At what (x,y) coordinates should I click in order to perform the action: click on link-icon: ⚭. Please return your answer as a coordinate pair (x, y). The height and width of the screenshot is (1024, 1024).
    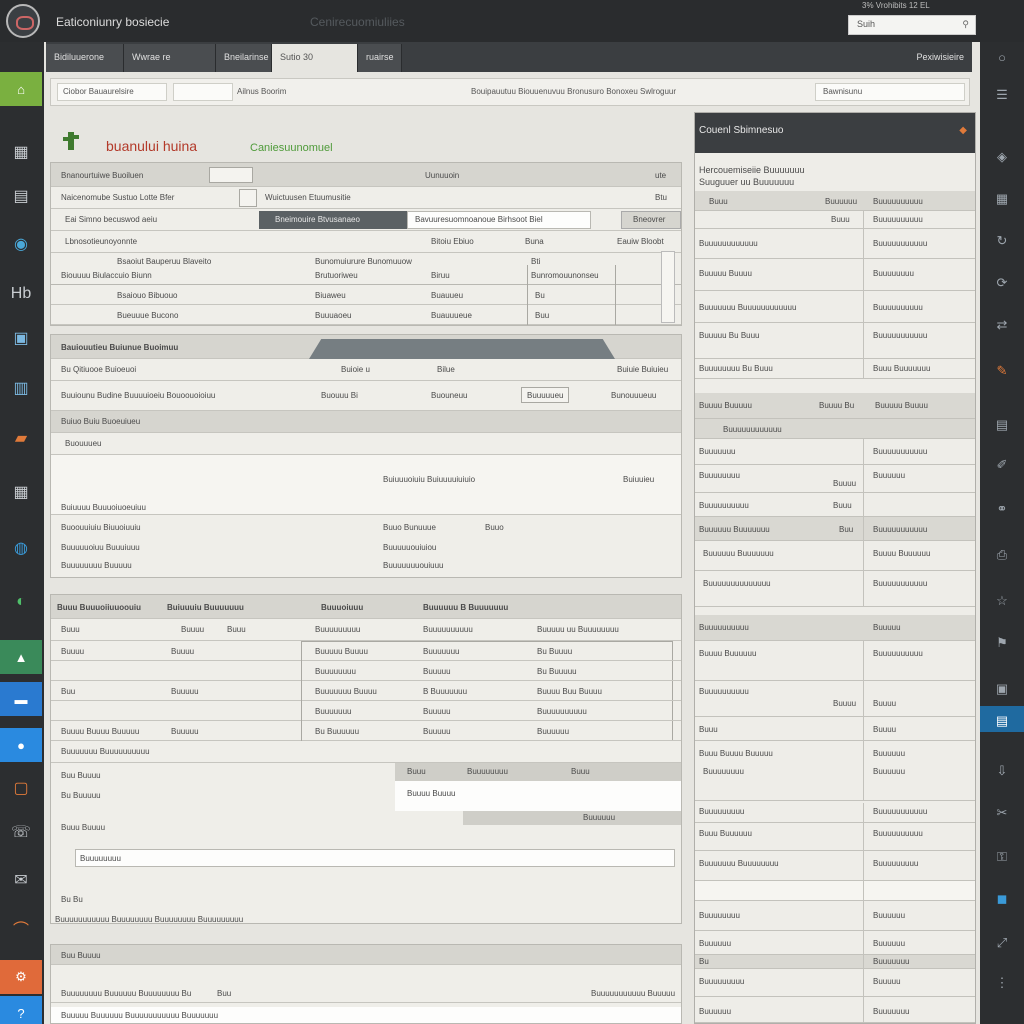
    Looking at the image, I should click on (1002, 509).